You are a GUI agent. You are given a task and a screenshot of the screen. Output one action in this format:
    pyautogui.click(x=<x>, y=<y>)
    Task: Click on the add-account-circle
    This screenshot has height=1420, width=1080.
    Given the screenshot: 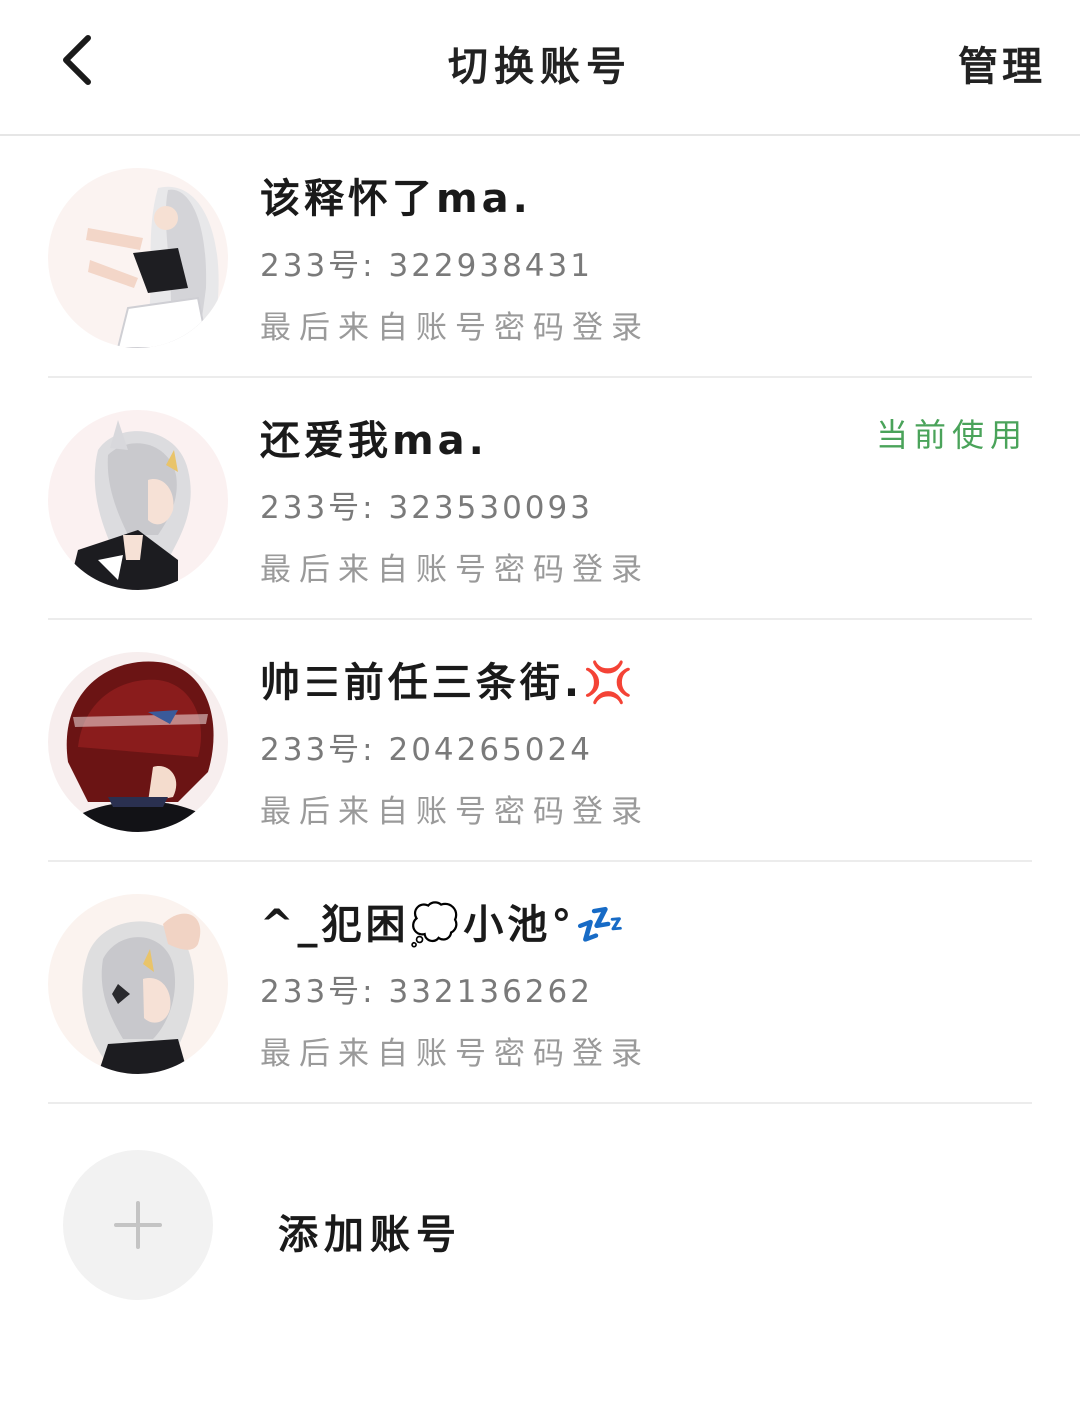 What is the action you would take?
    pyautogui.click(x=138, y=1225)
    